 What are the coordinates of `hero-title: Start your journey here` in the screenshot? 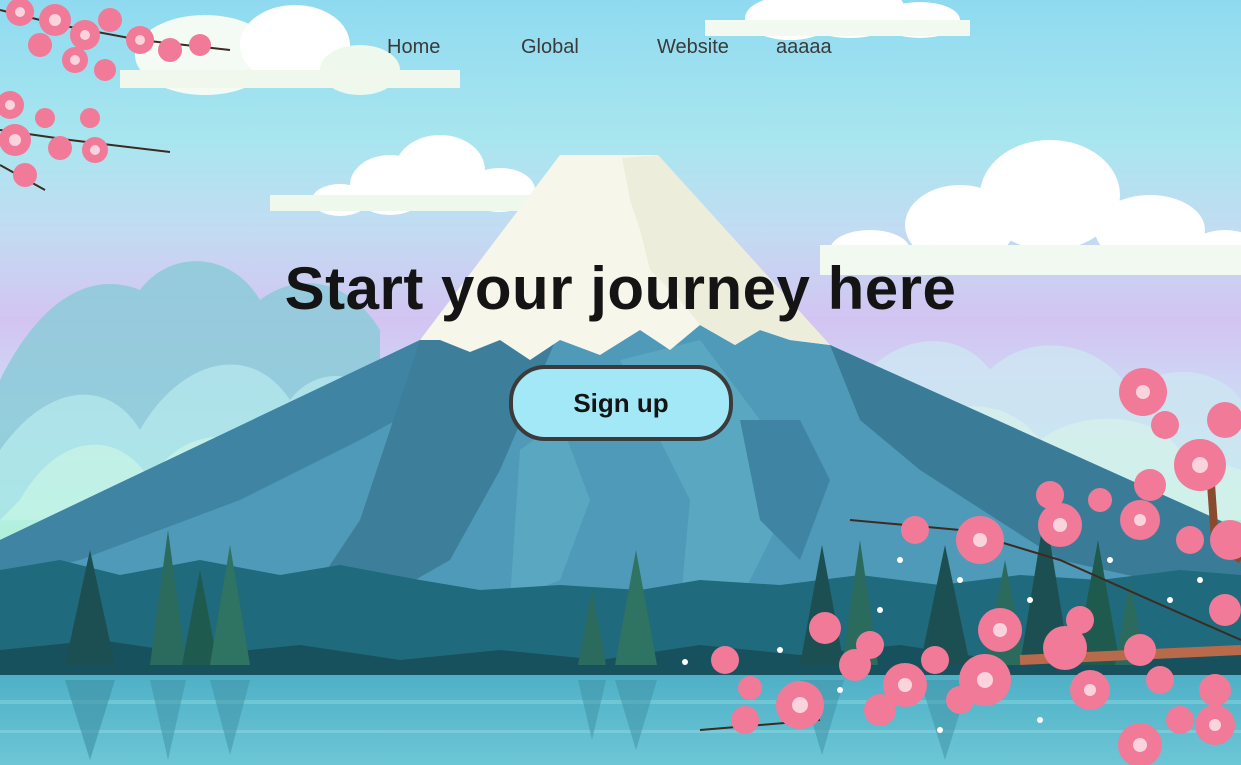 It's located at (620, 288).